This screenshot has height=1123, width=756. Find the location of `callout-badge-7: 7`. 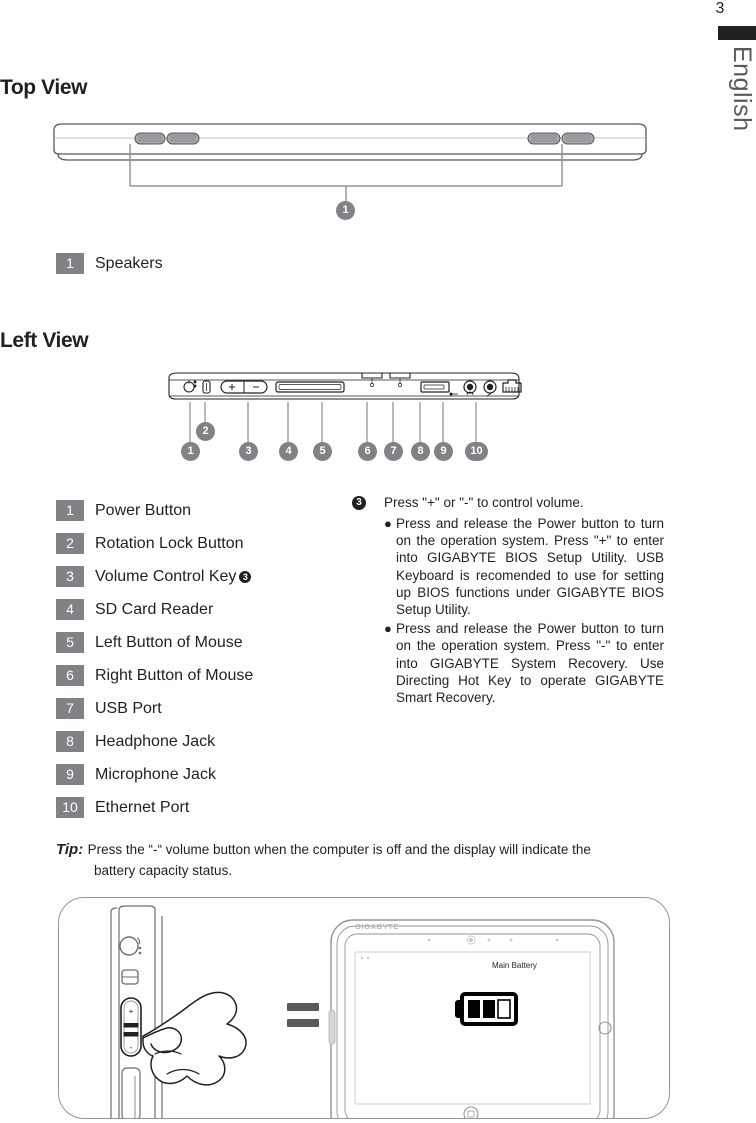

callout-badge-7: 7 is located at coordinates (393, 451).